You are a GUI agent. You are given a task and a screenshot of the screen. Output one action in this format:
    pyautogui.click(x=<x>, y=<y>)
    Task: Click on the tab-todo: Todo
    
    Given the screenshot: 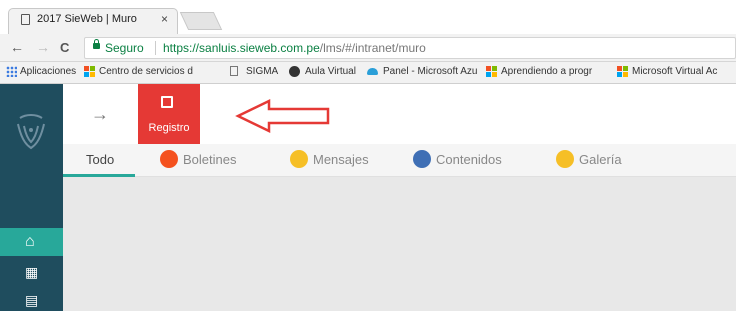 What is the action you would take?
    pyautogui.click(x=100, y=159)
    